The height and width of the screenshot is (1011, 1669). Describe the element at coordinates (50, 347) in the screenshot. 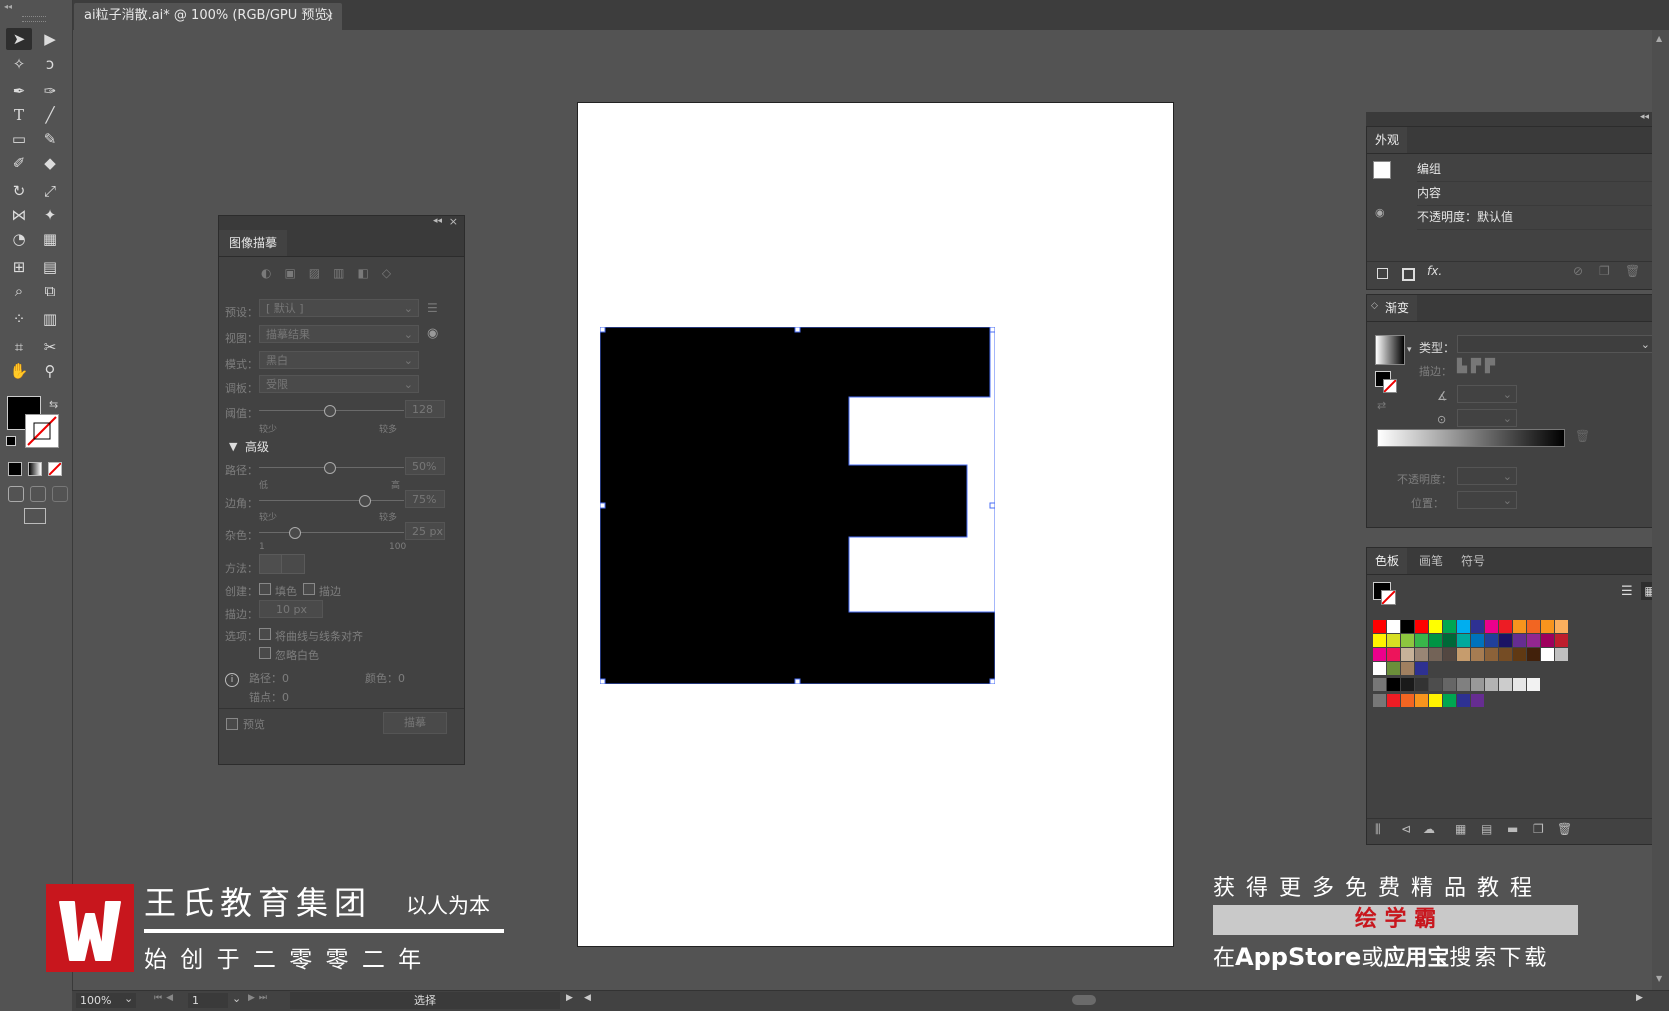

I see `slice-tool-icon: ✂` at that location.